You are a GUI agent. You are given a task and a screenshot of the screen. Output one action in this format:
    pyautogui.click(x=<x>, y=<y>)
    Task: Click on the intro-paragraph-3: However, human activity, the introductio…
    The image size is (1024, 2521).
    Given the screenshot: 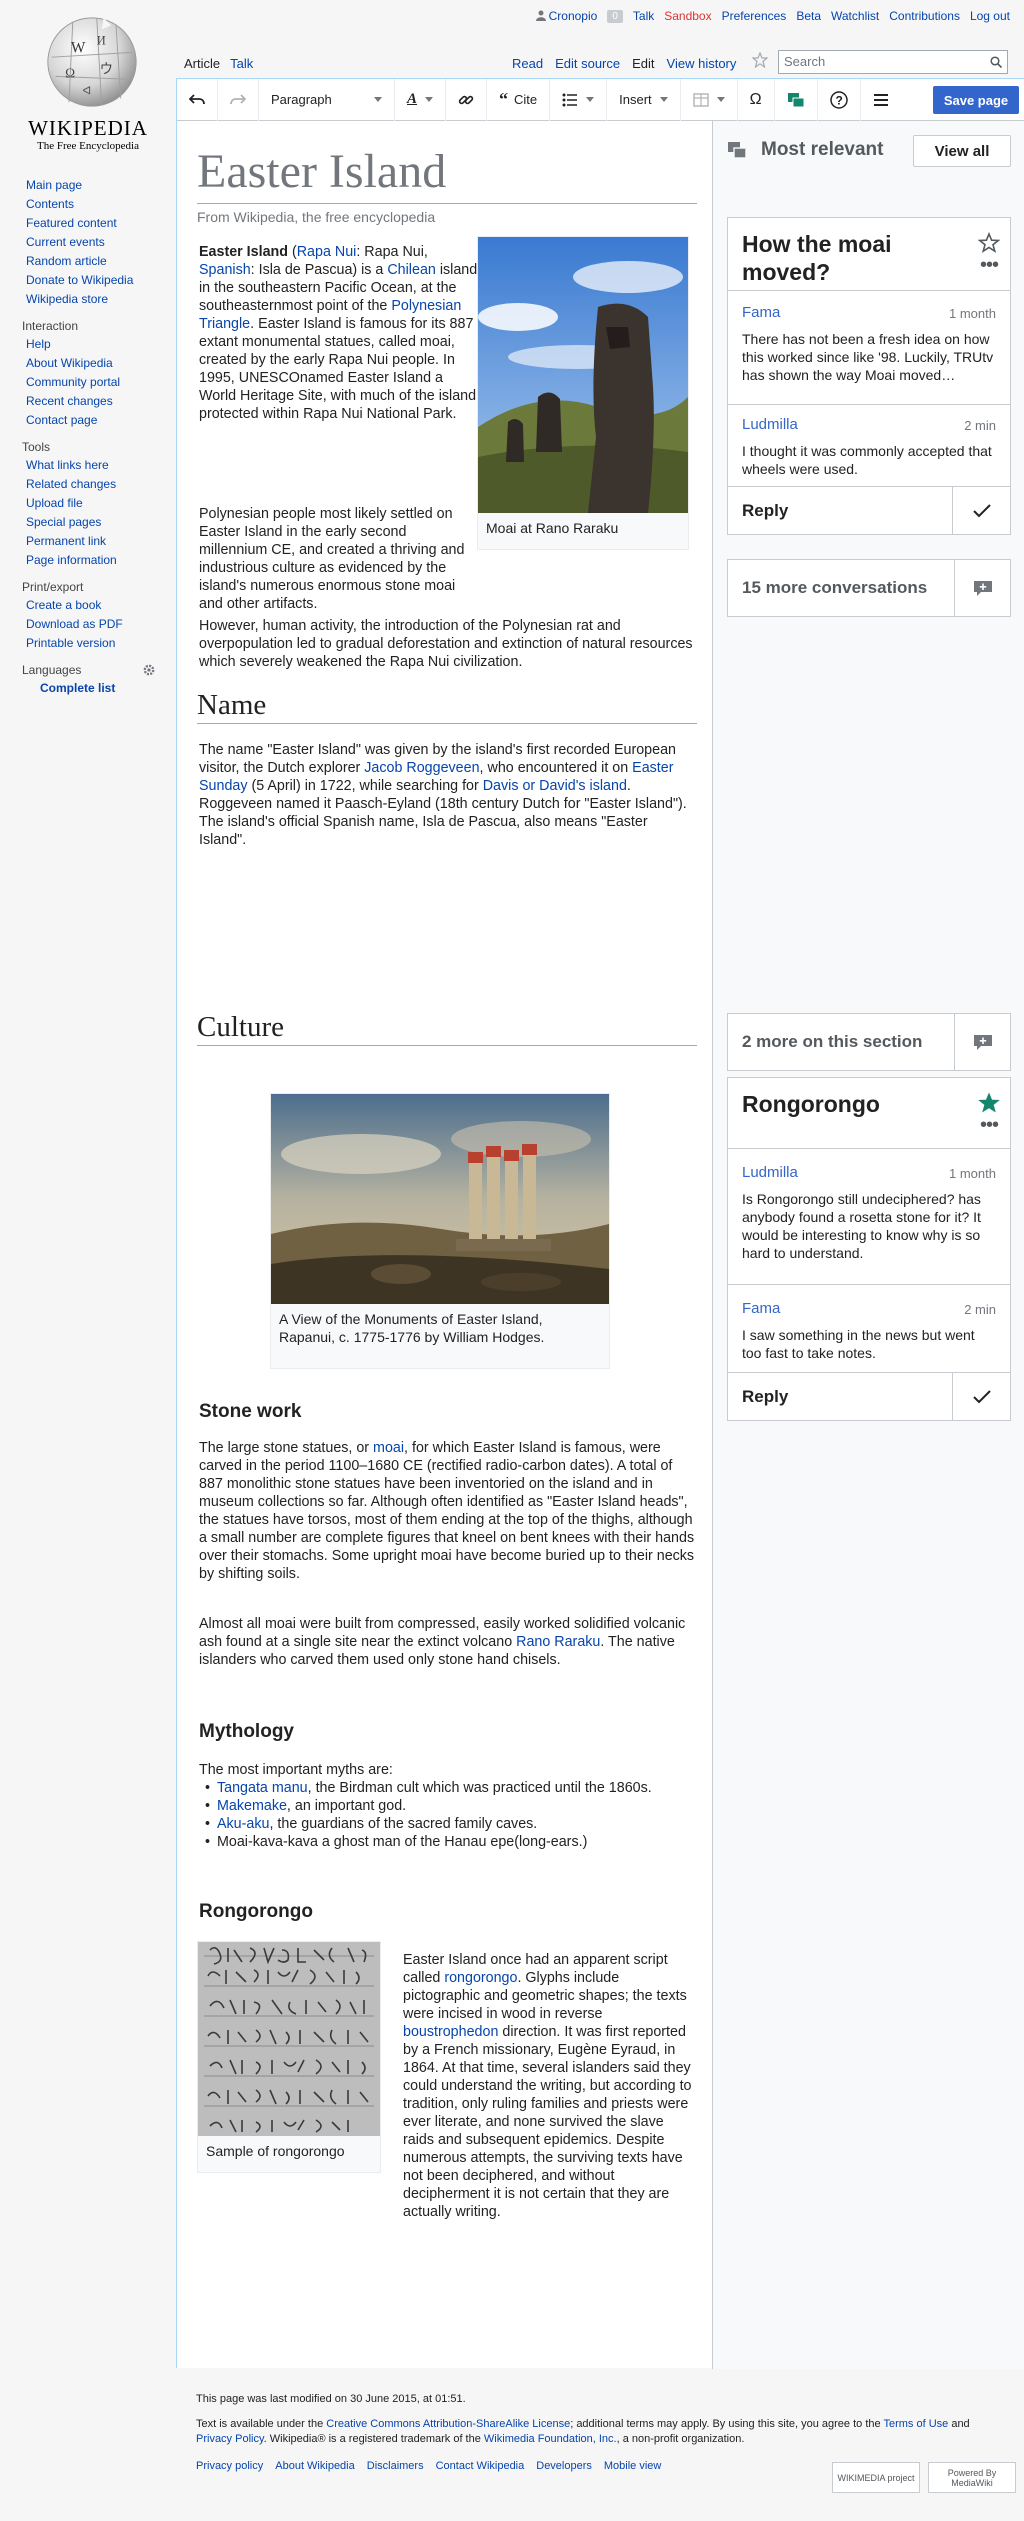 What is the action you would take?
    pyautogui.click(x=448, y=644)
    